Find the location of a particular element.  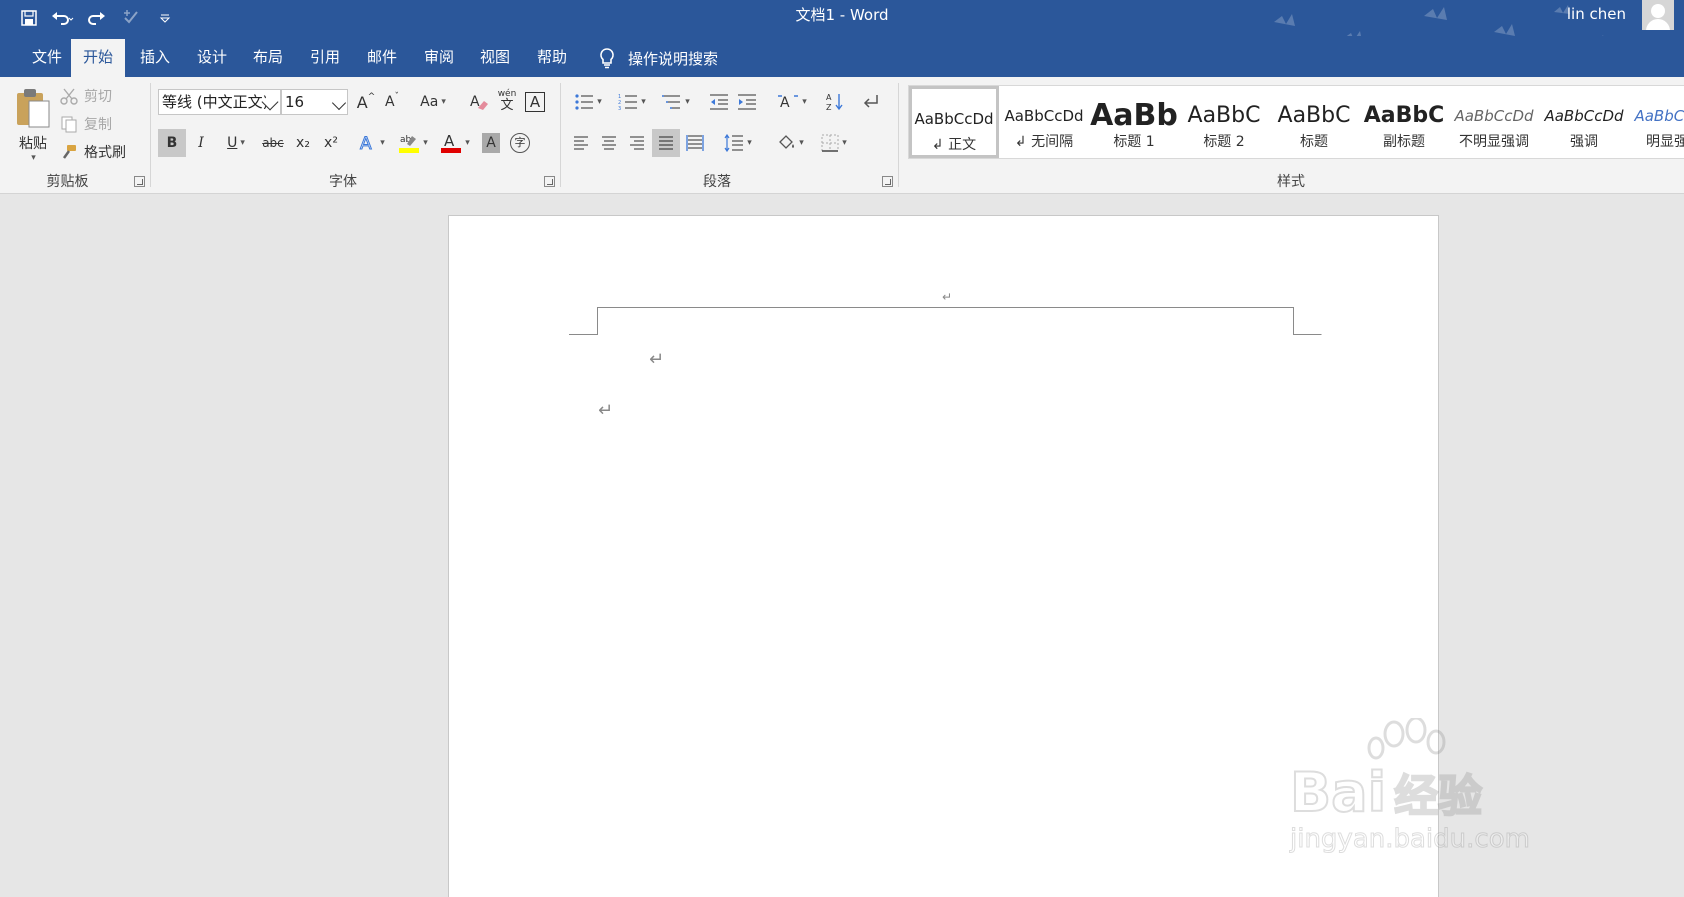

tab-references: 引用 is located at coordinates (325, 58).